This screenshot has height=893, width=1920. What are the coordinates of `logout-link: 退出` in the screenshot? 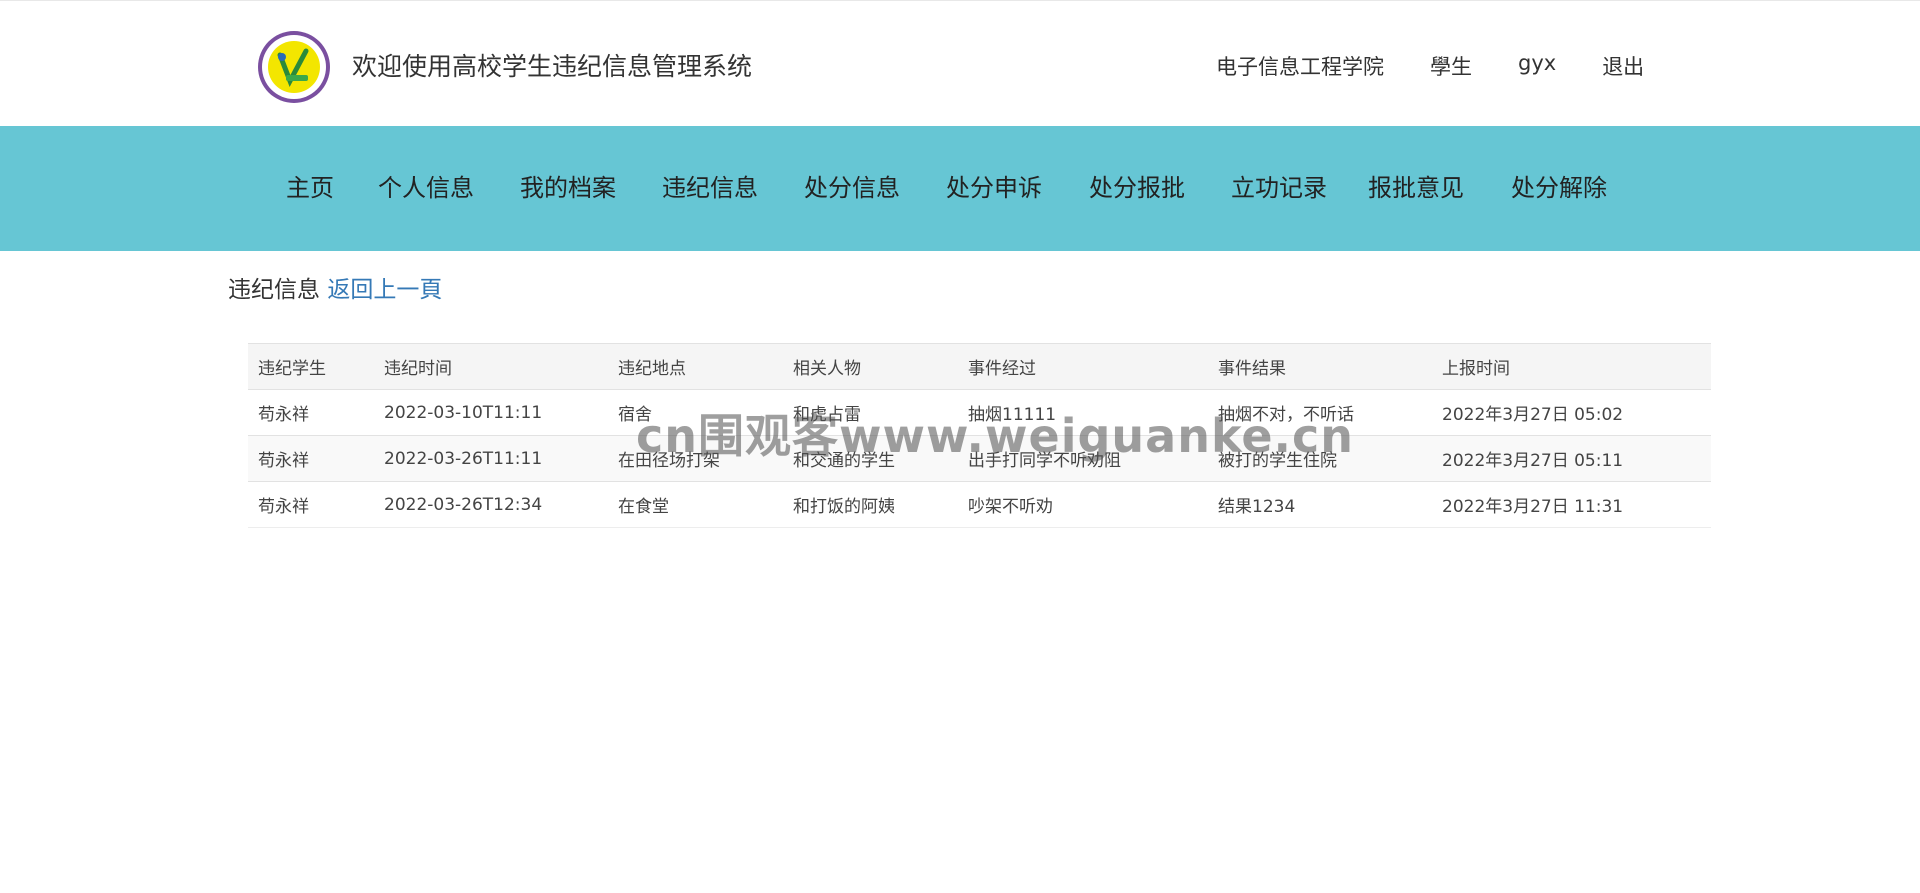 It's located at (1623, 66).